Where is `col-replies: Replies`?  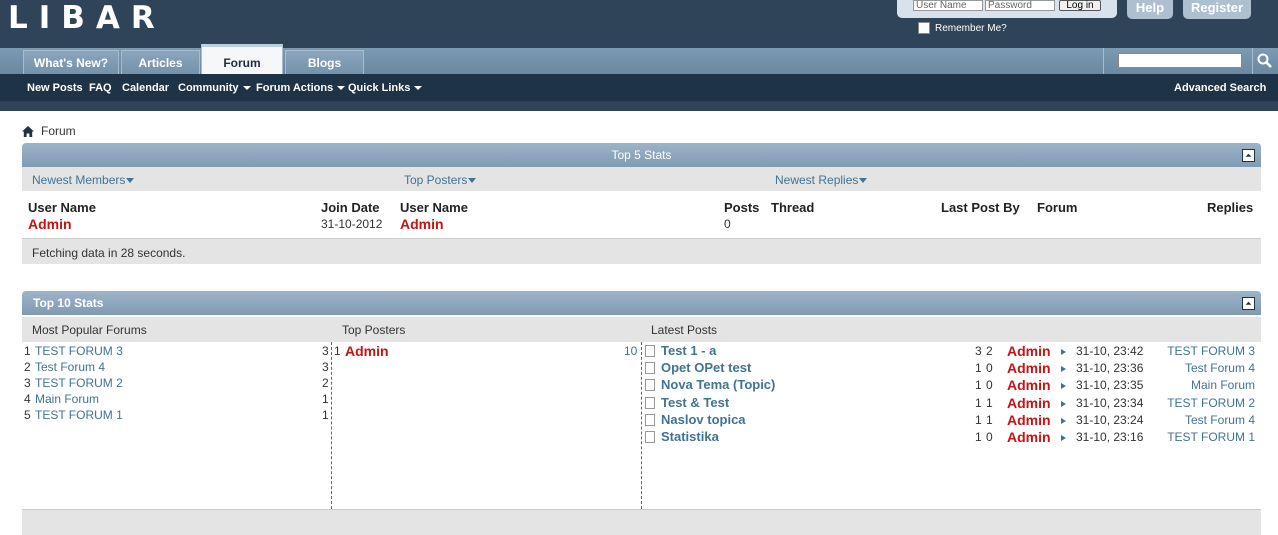 col-replies: Replies is located at coordinates (1230, 207).